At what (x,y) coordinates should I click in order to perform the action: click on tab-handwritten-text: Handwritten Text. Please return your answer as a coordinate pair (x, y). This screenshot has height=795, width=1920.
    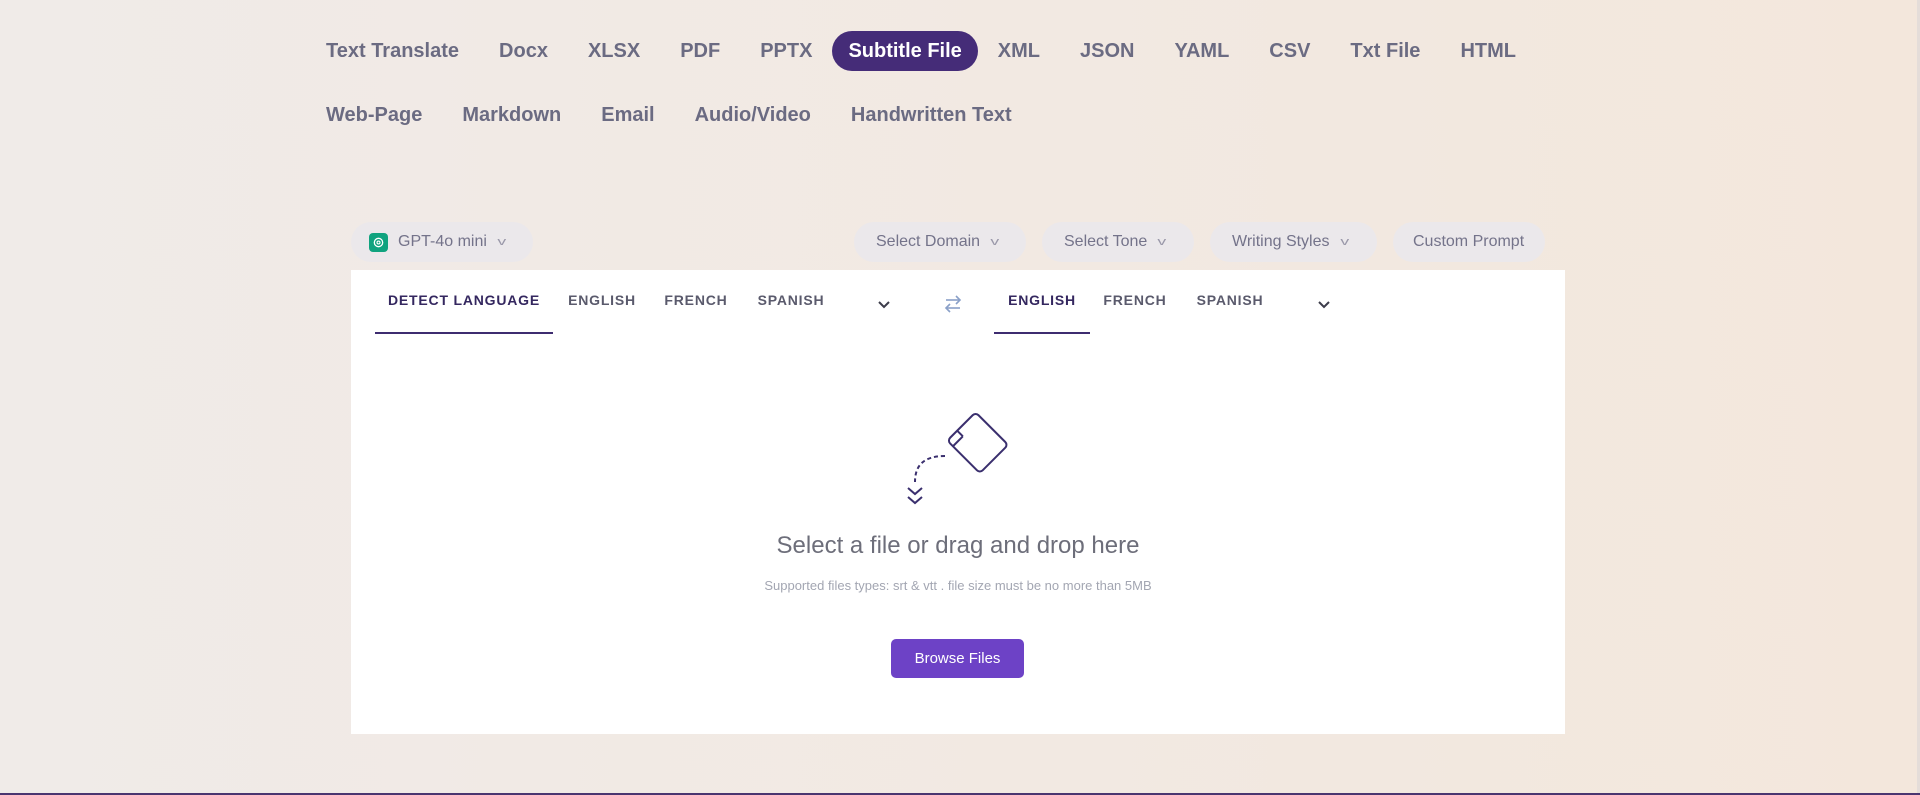
    Looking at the image, I should click on (931, 115).